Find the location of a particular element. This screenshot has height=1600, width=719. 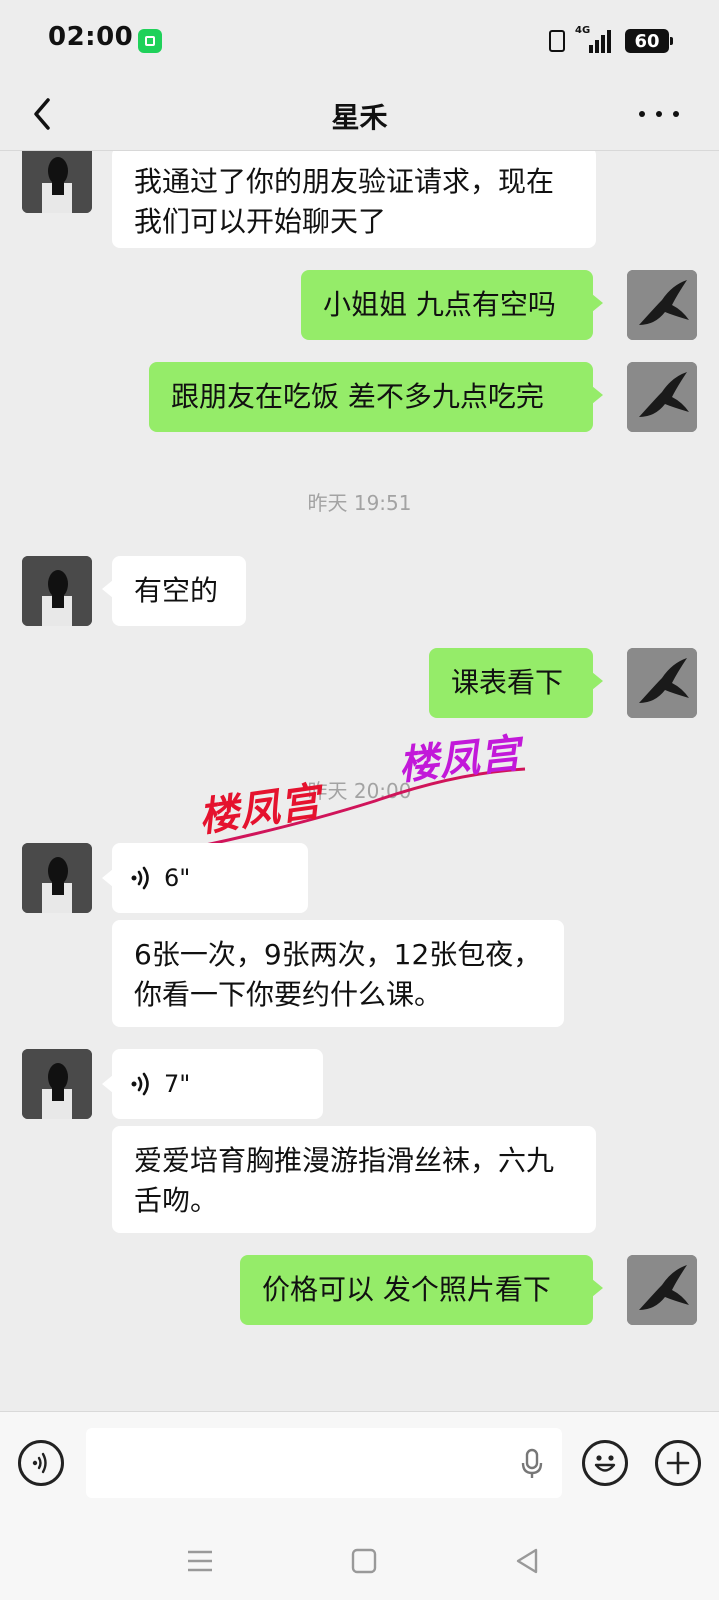

message-timestamp: 昨天 19:51 is located at coordinates (359, 503).